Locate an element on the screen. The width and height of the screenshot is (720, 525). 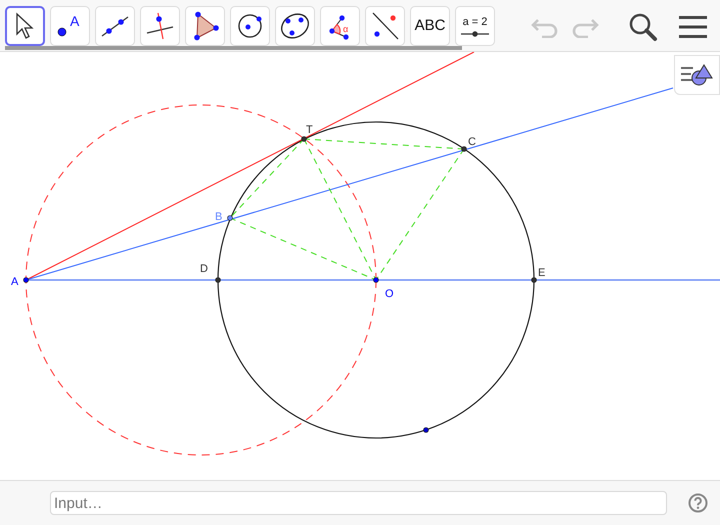
point-label: B is located at coordinates (218, 217).